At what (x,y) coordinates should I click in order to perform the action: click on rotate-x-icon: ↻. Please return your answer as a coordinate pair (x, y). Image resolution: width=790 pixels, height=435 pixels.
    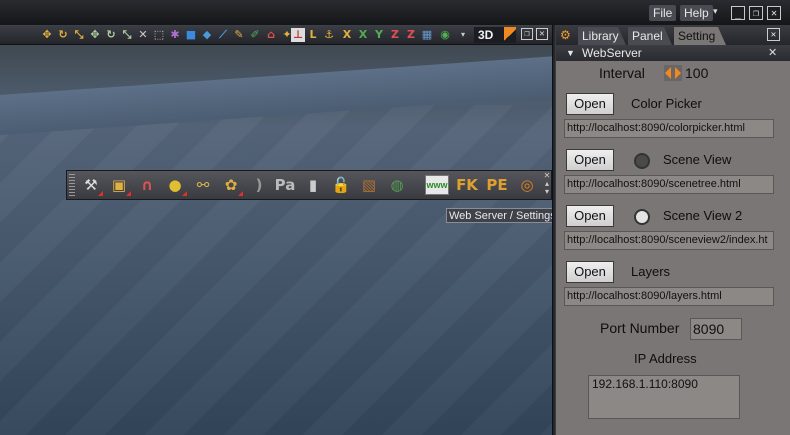
    Looking at the image, I should click on (111, 35).